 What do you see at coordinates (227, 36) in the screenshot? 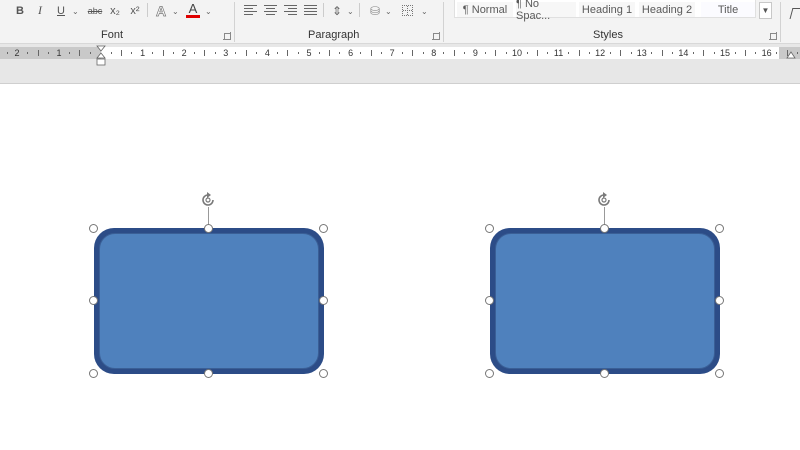
I see `font-dialog-launcher-icon` at bounding box center [227, 36].